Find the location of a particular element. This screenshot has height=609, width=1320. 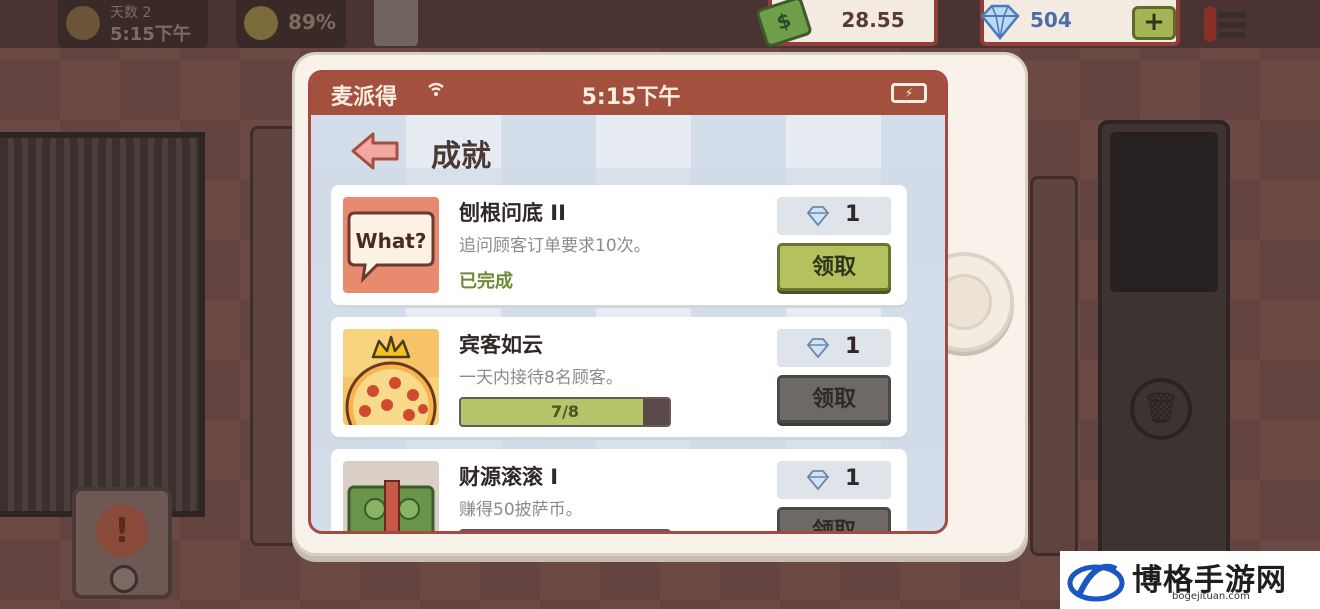

smiley-icon is located at coordinates (261, 23).